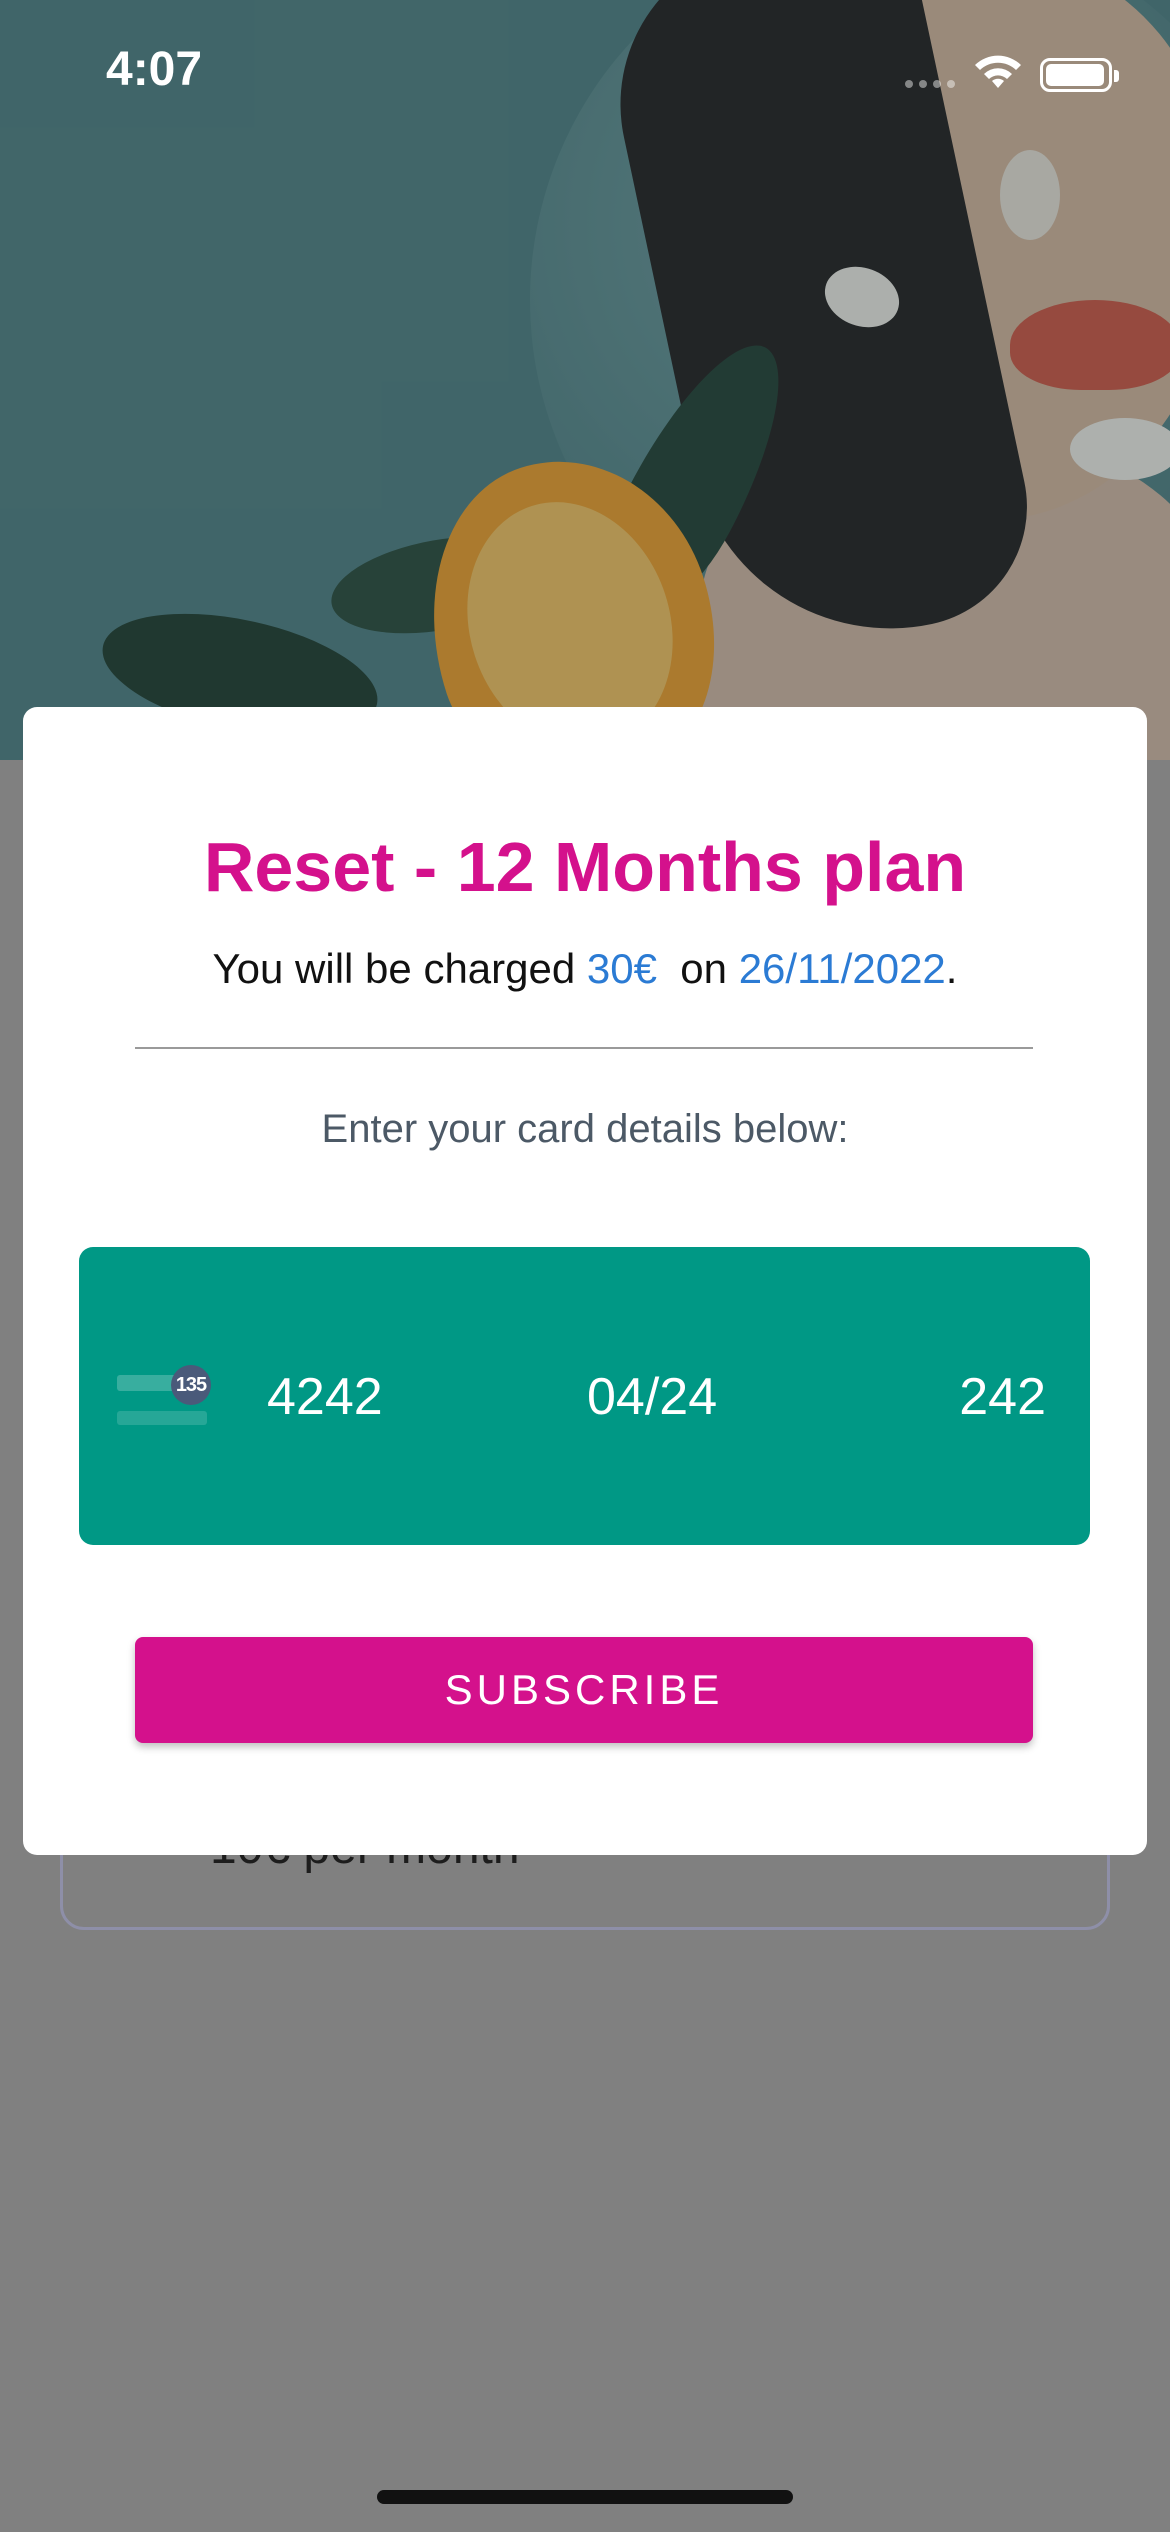 Image resolution: width=1170 pixels, height=2532 pixels. I want to click on charge-amount: 30€, so click(621, 968).